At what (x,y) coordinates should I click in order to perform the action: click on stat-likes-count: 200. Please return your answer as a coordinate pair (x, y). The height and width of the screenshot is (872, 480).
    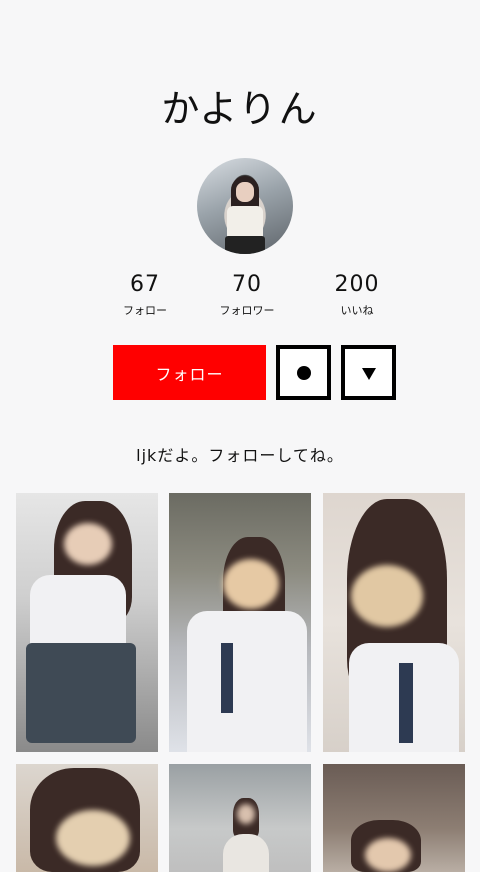
    Looking at the image, I should click on (357, 284).